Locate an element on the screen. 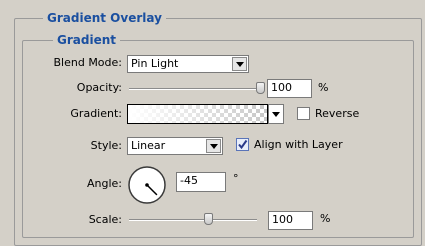  style-select: Linear is located at coordinates (175, 146).